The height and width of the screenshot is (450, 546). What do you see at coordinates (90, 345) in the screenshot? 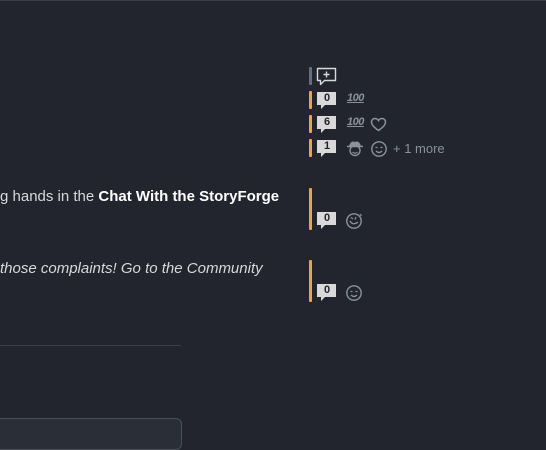
I see `section-divider` at bounding box center [90, 345].